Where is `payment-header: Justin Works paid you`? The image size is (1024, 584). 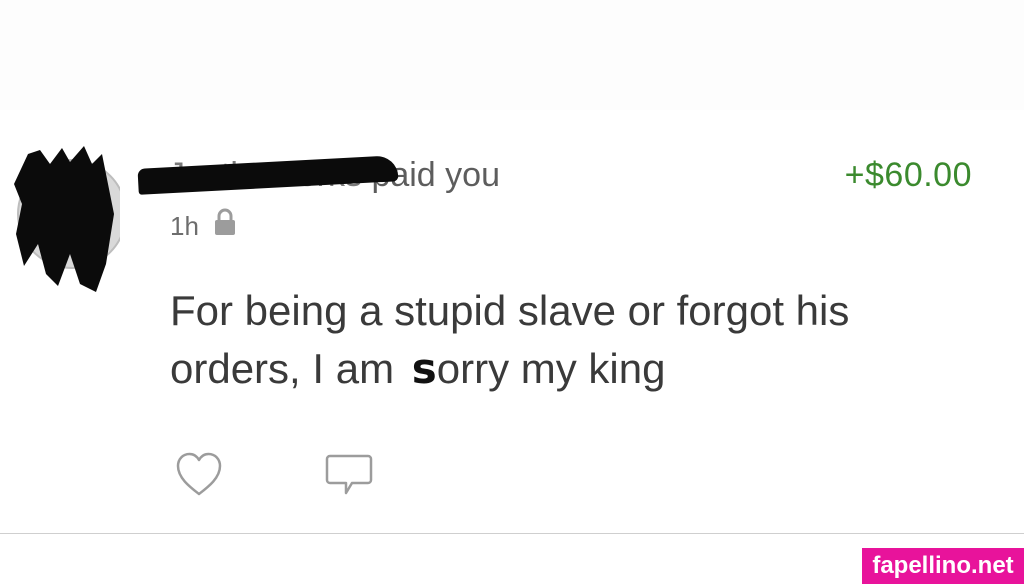 payment-header: Justin Works paid you is located at coordinates (318, 175).